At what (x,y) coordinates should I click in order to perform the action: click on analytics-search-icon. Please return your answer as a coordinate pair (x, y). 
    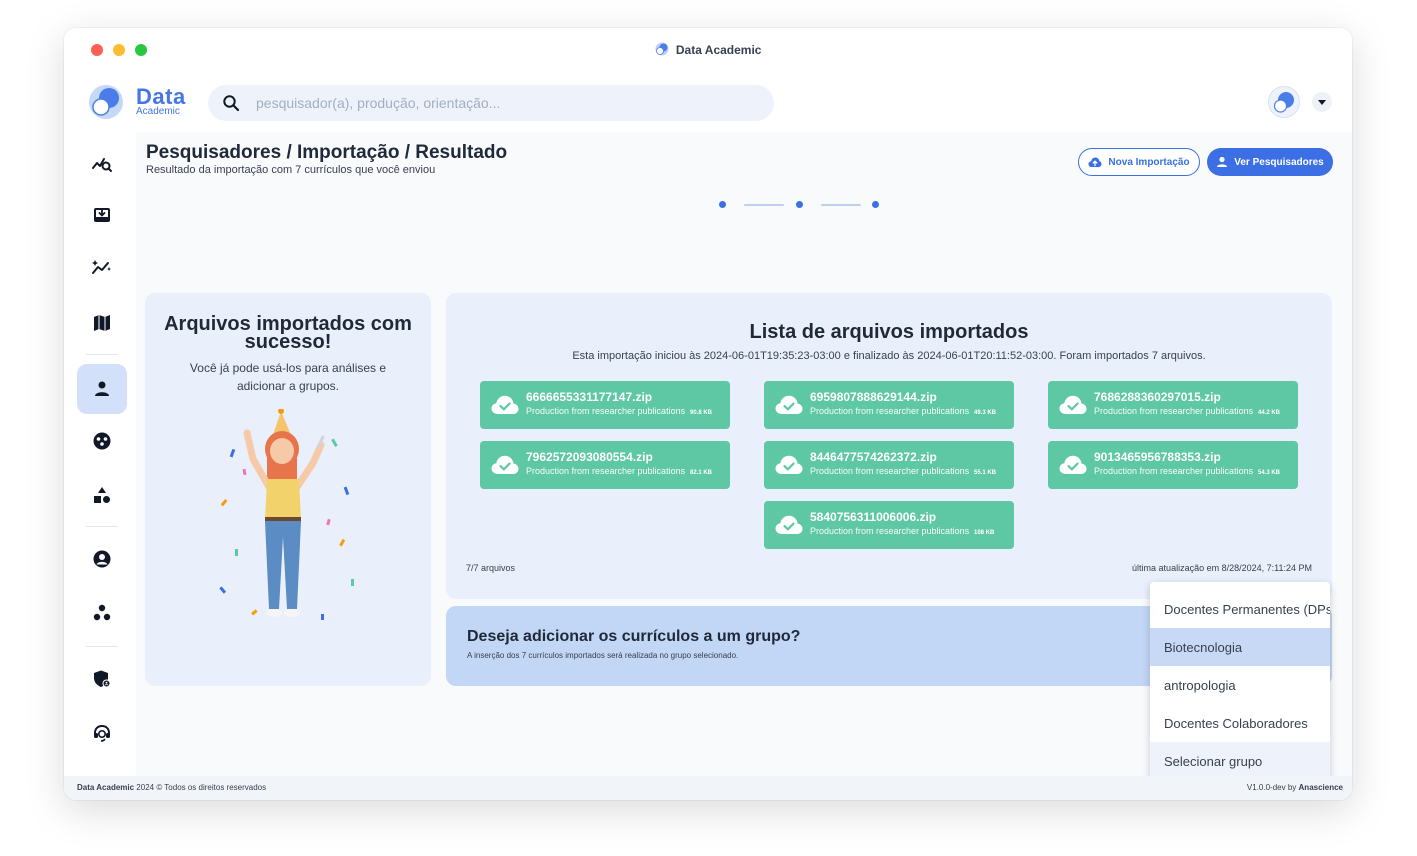
    Looking at the image, I should click on (102, 165).